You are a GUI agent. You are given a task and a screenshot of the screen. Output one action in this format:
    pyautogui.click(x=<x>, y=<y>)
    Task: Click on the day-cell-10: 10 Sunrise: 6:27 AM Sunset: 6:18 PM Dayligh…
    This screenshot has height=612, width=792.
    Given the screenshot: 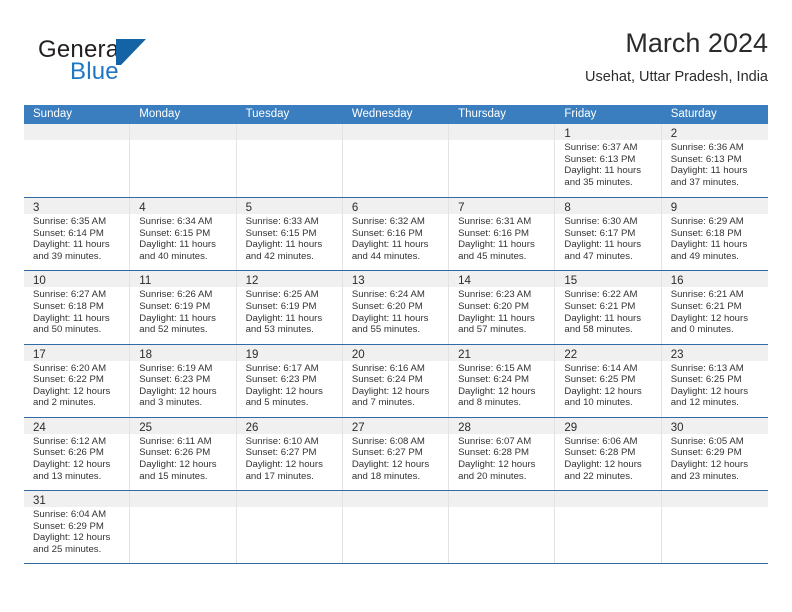 What is the action you would take?
    pyautogui.click(x=77, y=307)
    